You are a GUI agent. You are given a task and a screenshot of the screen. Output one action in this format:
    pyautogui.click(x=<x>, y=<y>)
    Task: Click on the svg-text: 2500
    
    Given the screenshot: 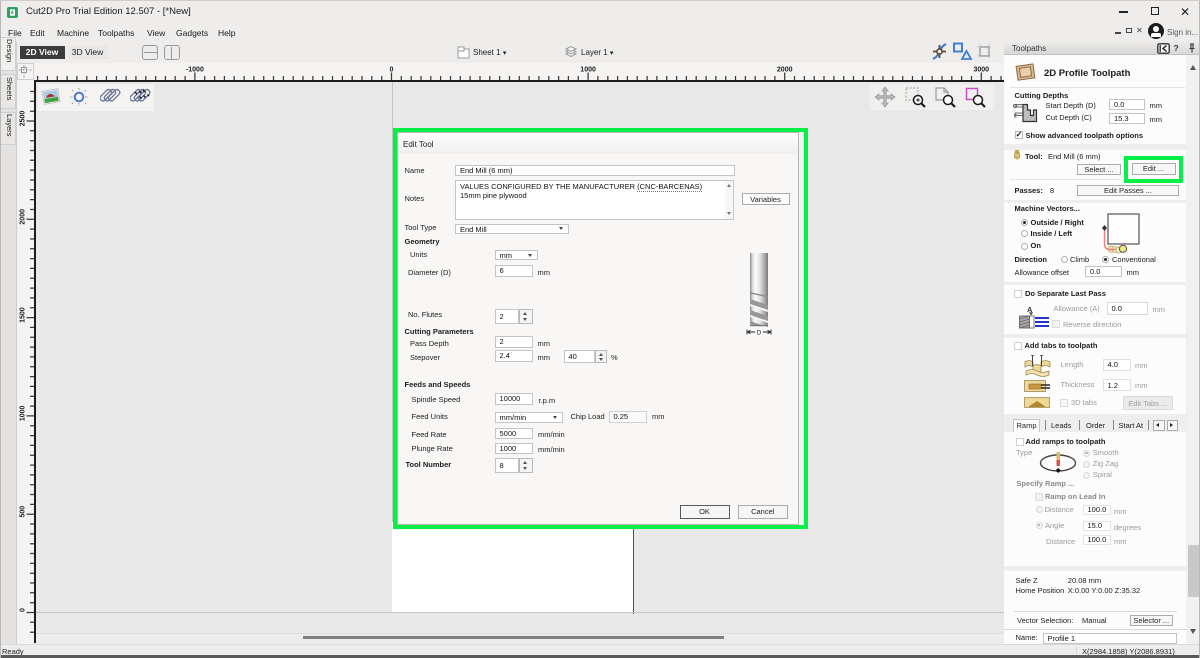 What is the action you would take?
    pyautogui.click(x=23, y=119)
    